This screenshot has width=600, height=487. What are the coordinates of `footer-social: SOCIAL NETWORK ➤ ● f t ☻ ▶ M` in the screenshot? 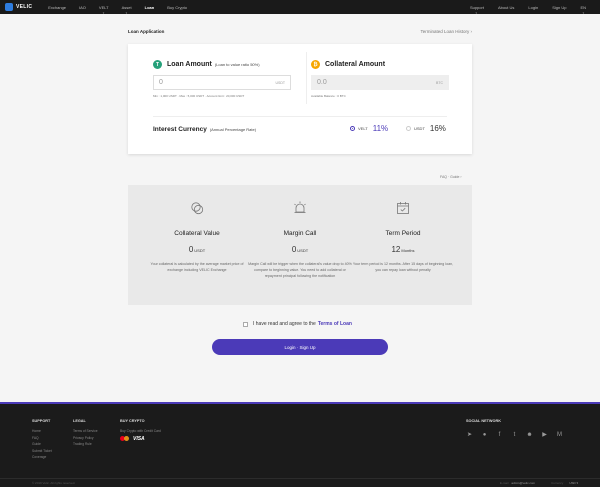 It's located at (514, 428).